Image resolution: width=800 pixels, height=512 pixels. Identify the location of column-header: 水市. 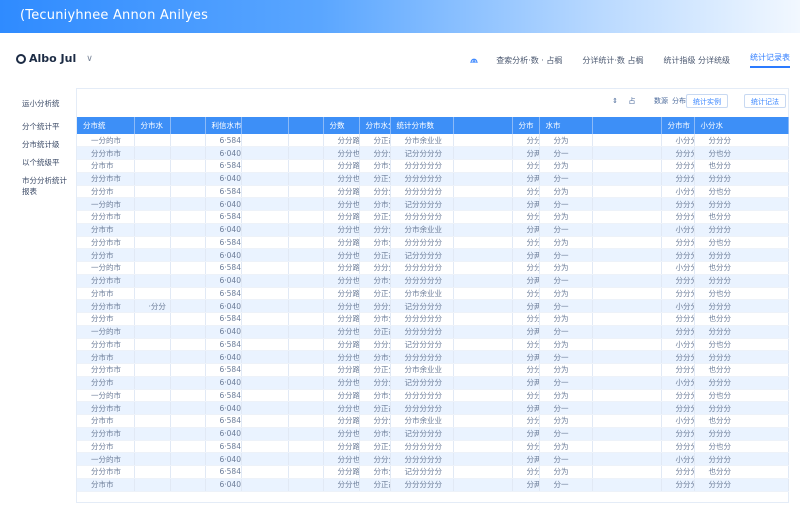
(566, 125).